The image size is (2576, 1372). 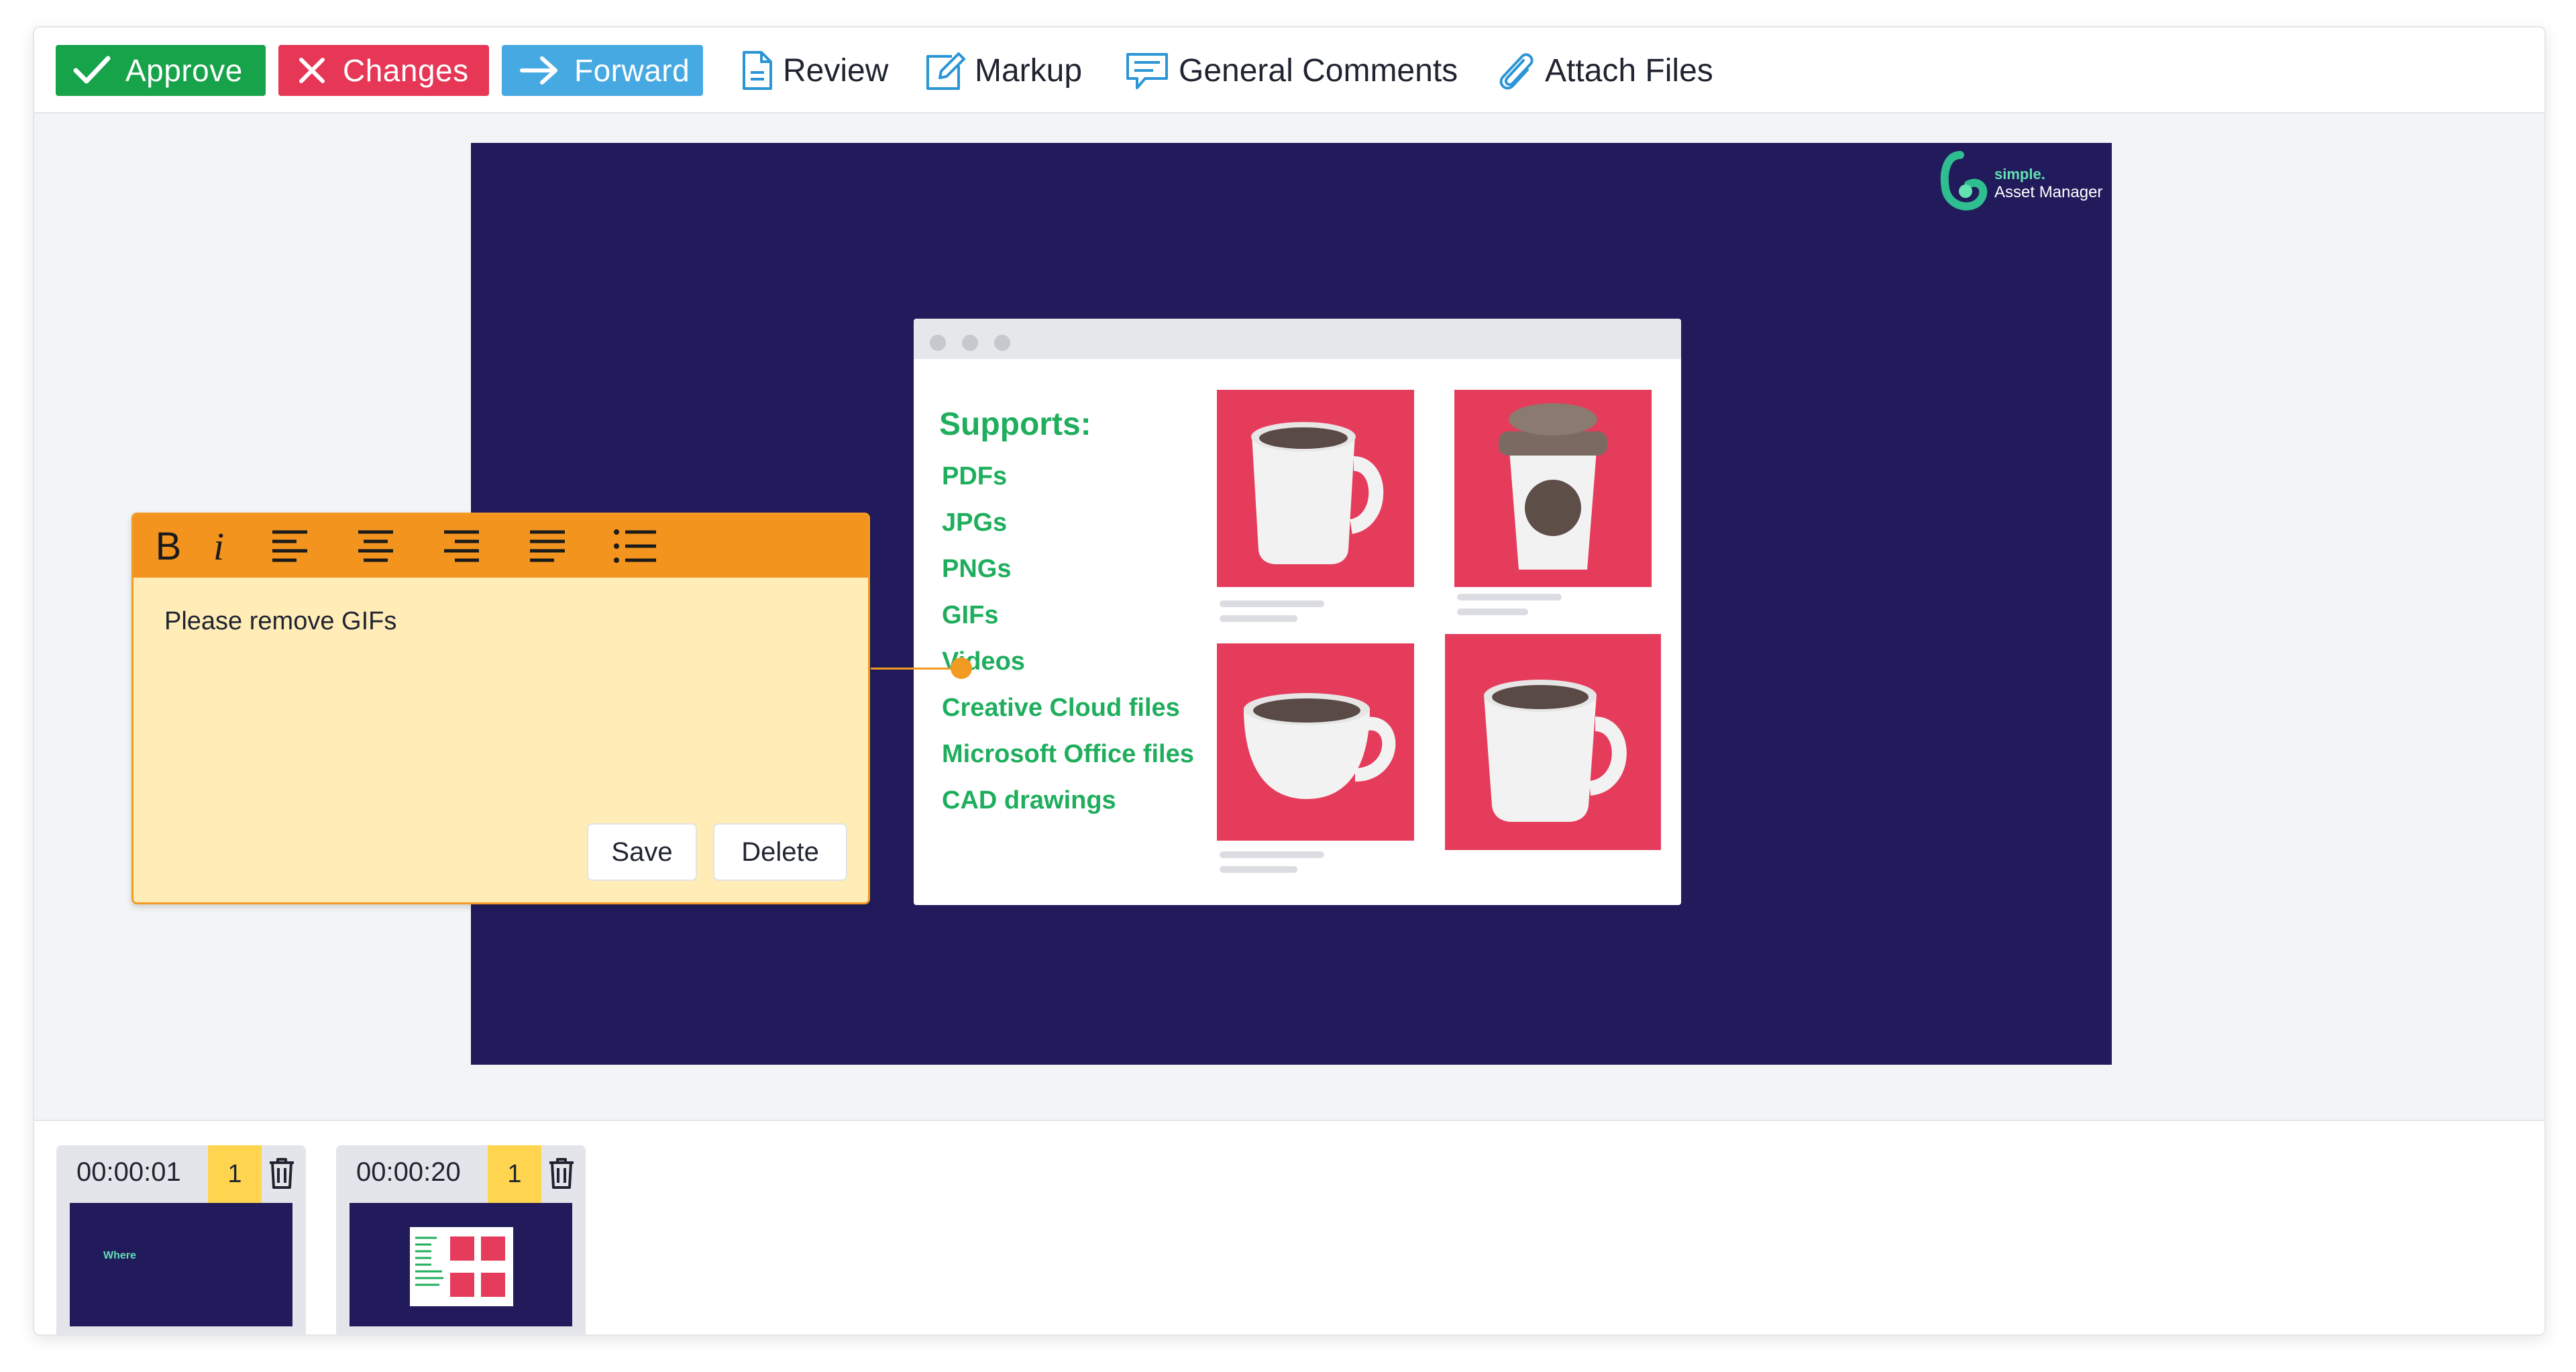 I want to click on align-right-icon, so click(x=461, y=546).